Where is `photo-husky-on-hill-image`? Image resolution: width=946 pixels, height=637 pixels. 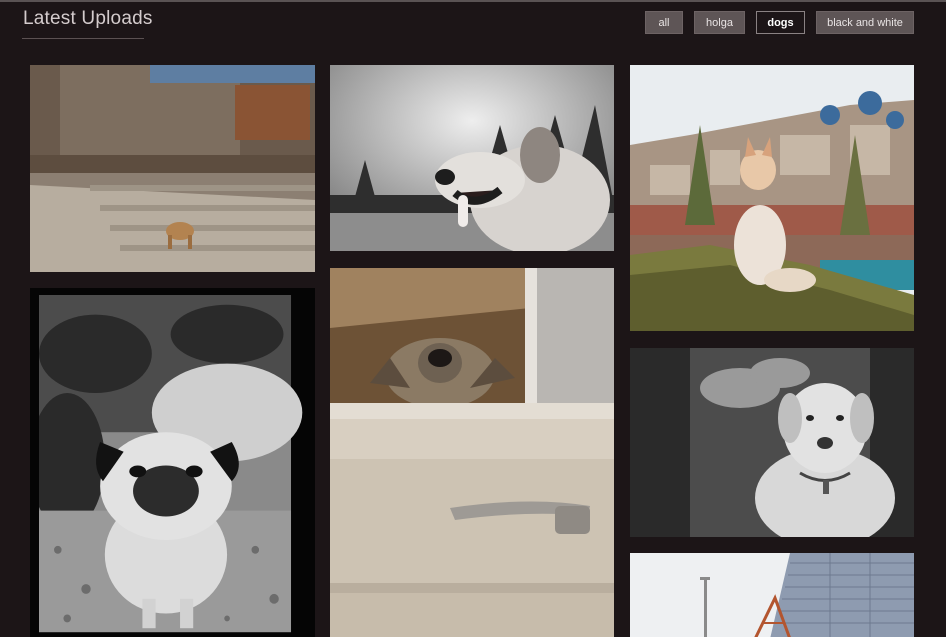
photo-husky-on-hill-image is located at coordinates (772, 198).